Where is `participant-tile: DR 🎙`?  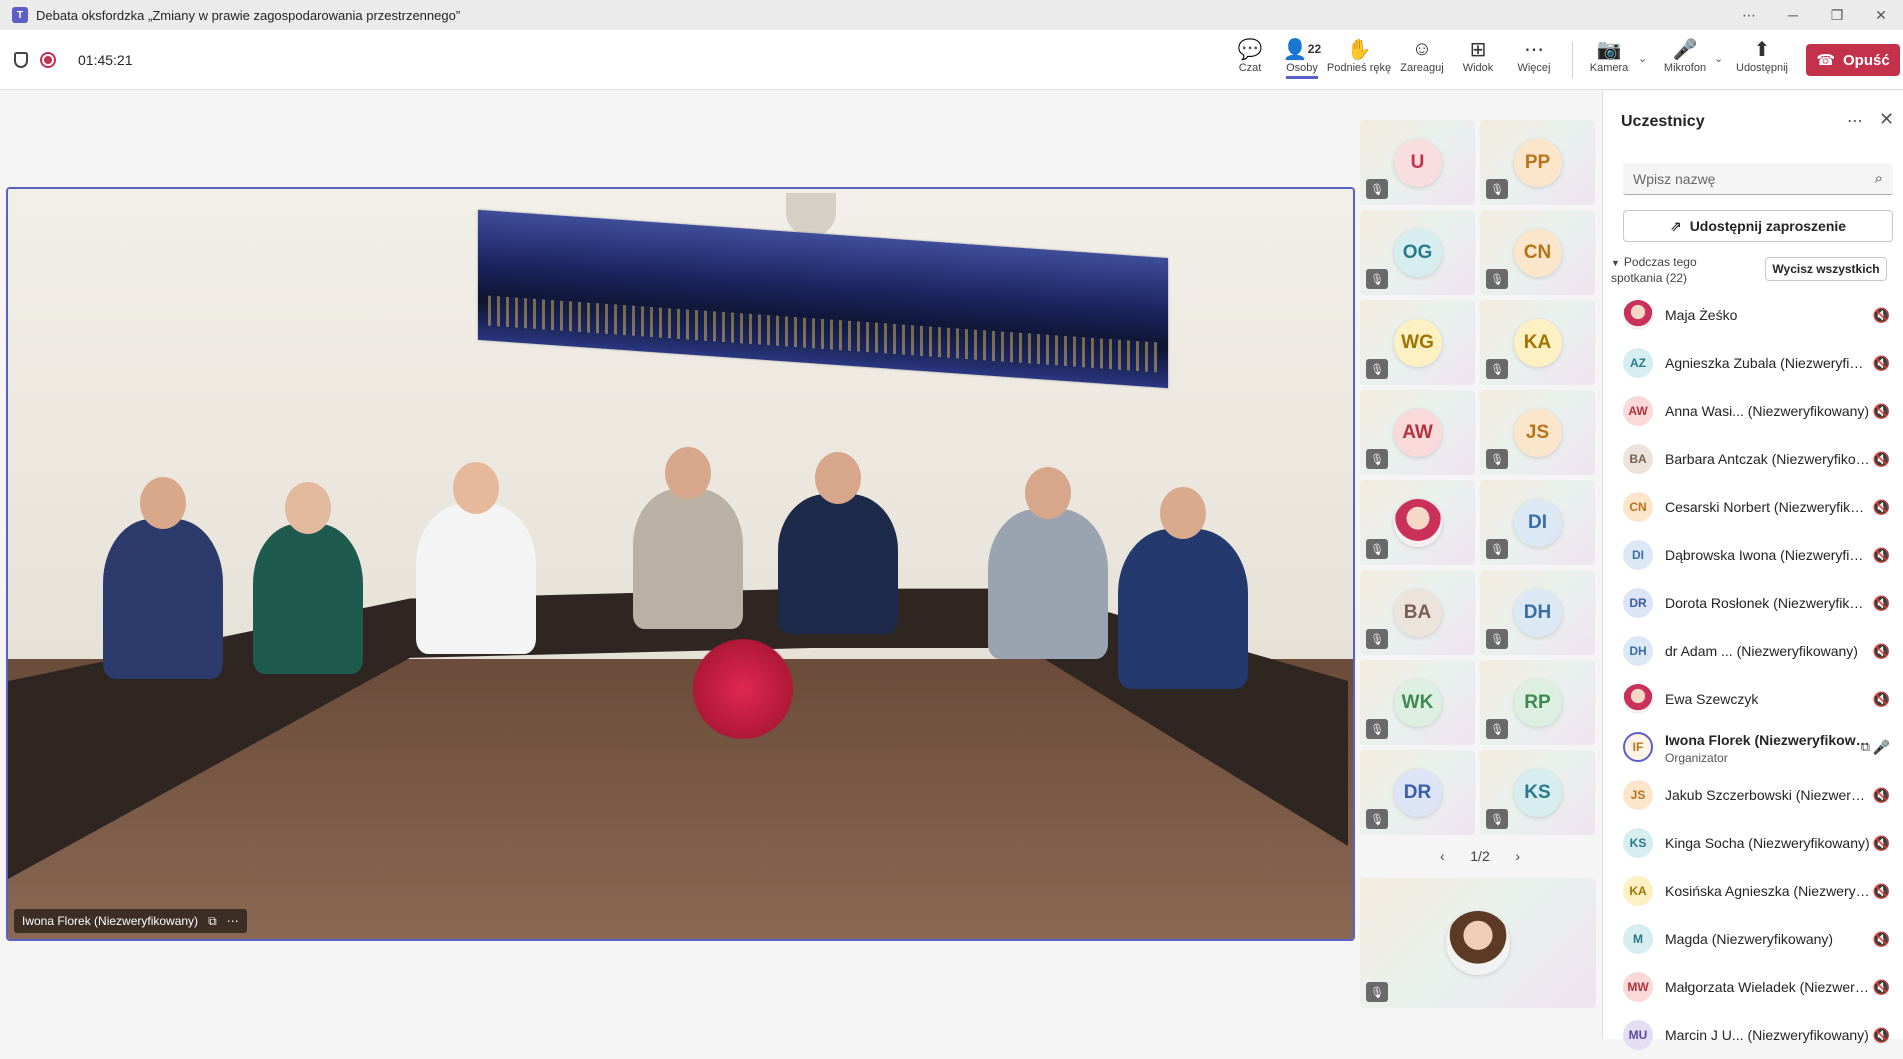 participant-tile: DR 🎙 is located at coordinates (1417, 792).